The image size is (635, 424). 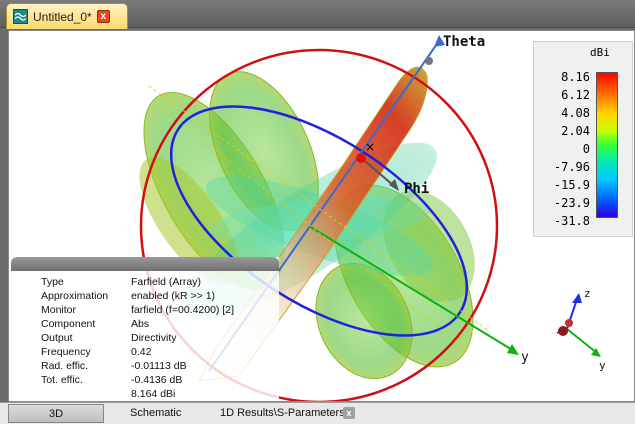 I want to click on legend-tick: 2.04, so click(x=575, y=131).